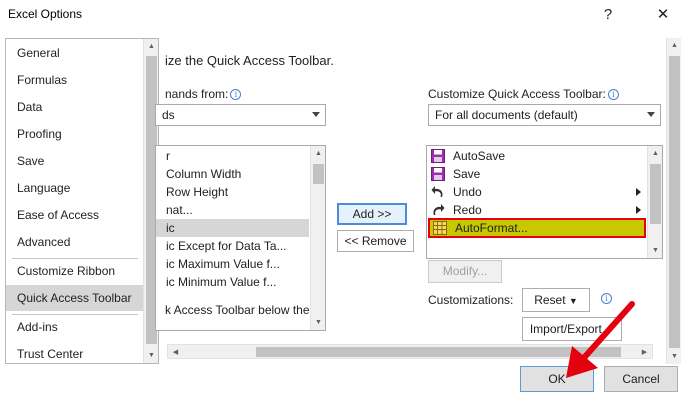  I want to click on customizations-label: Customizations:, so click(471, 300).